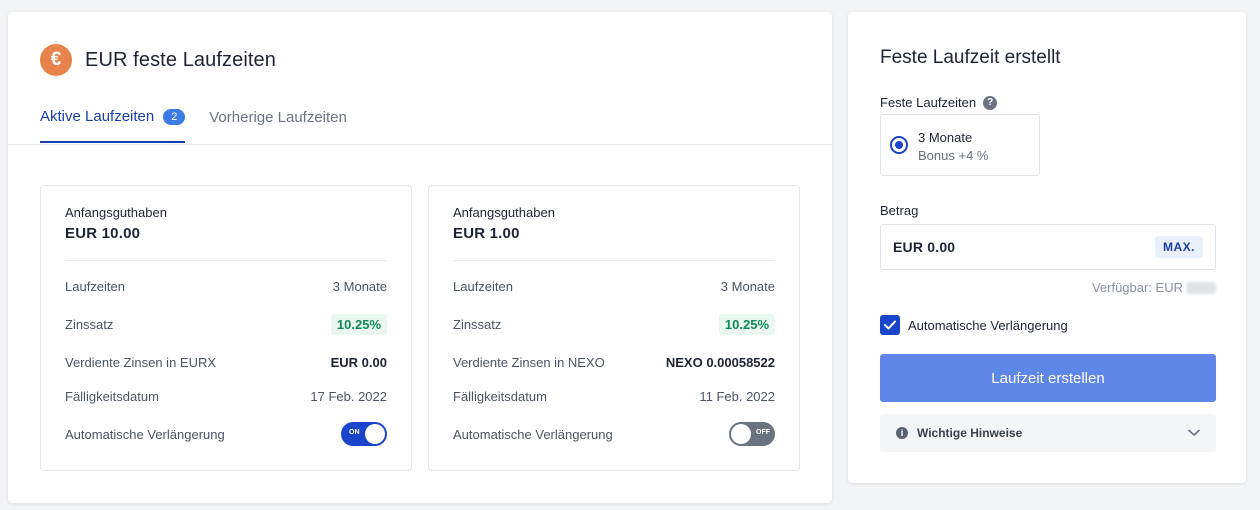 The height and width of the screenshot is (510, 1260). What do you see at coordinates (970, 57) in the screenshot?
I see `create-term-title: Feste Laufzeit erstellt` at bounding box center [970, 57].